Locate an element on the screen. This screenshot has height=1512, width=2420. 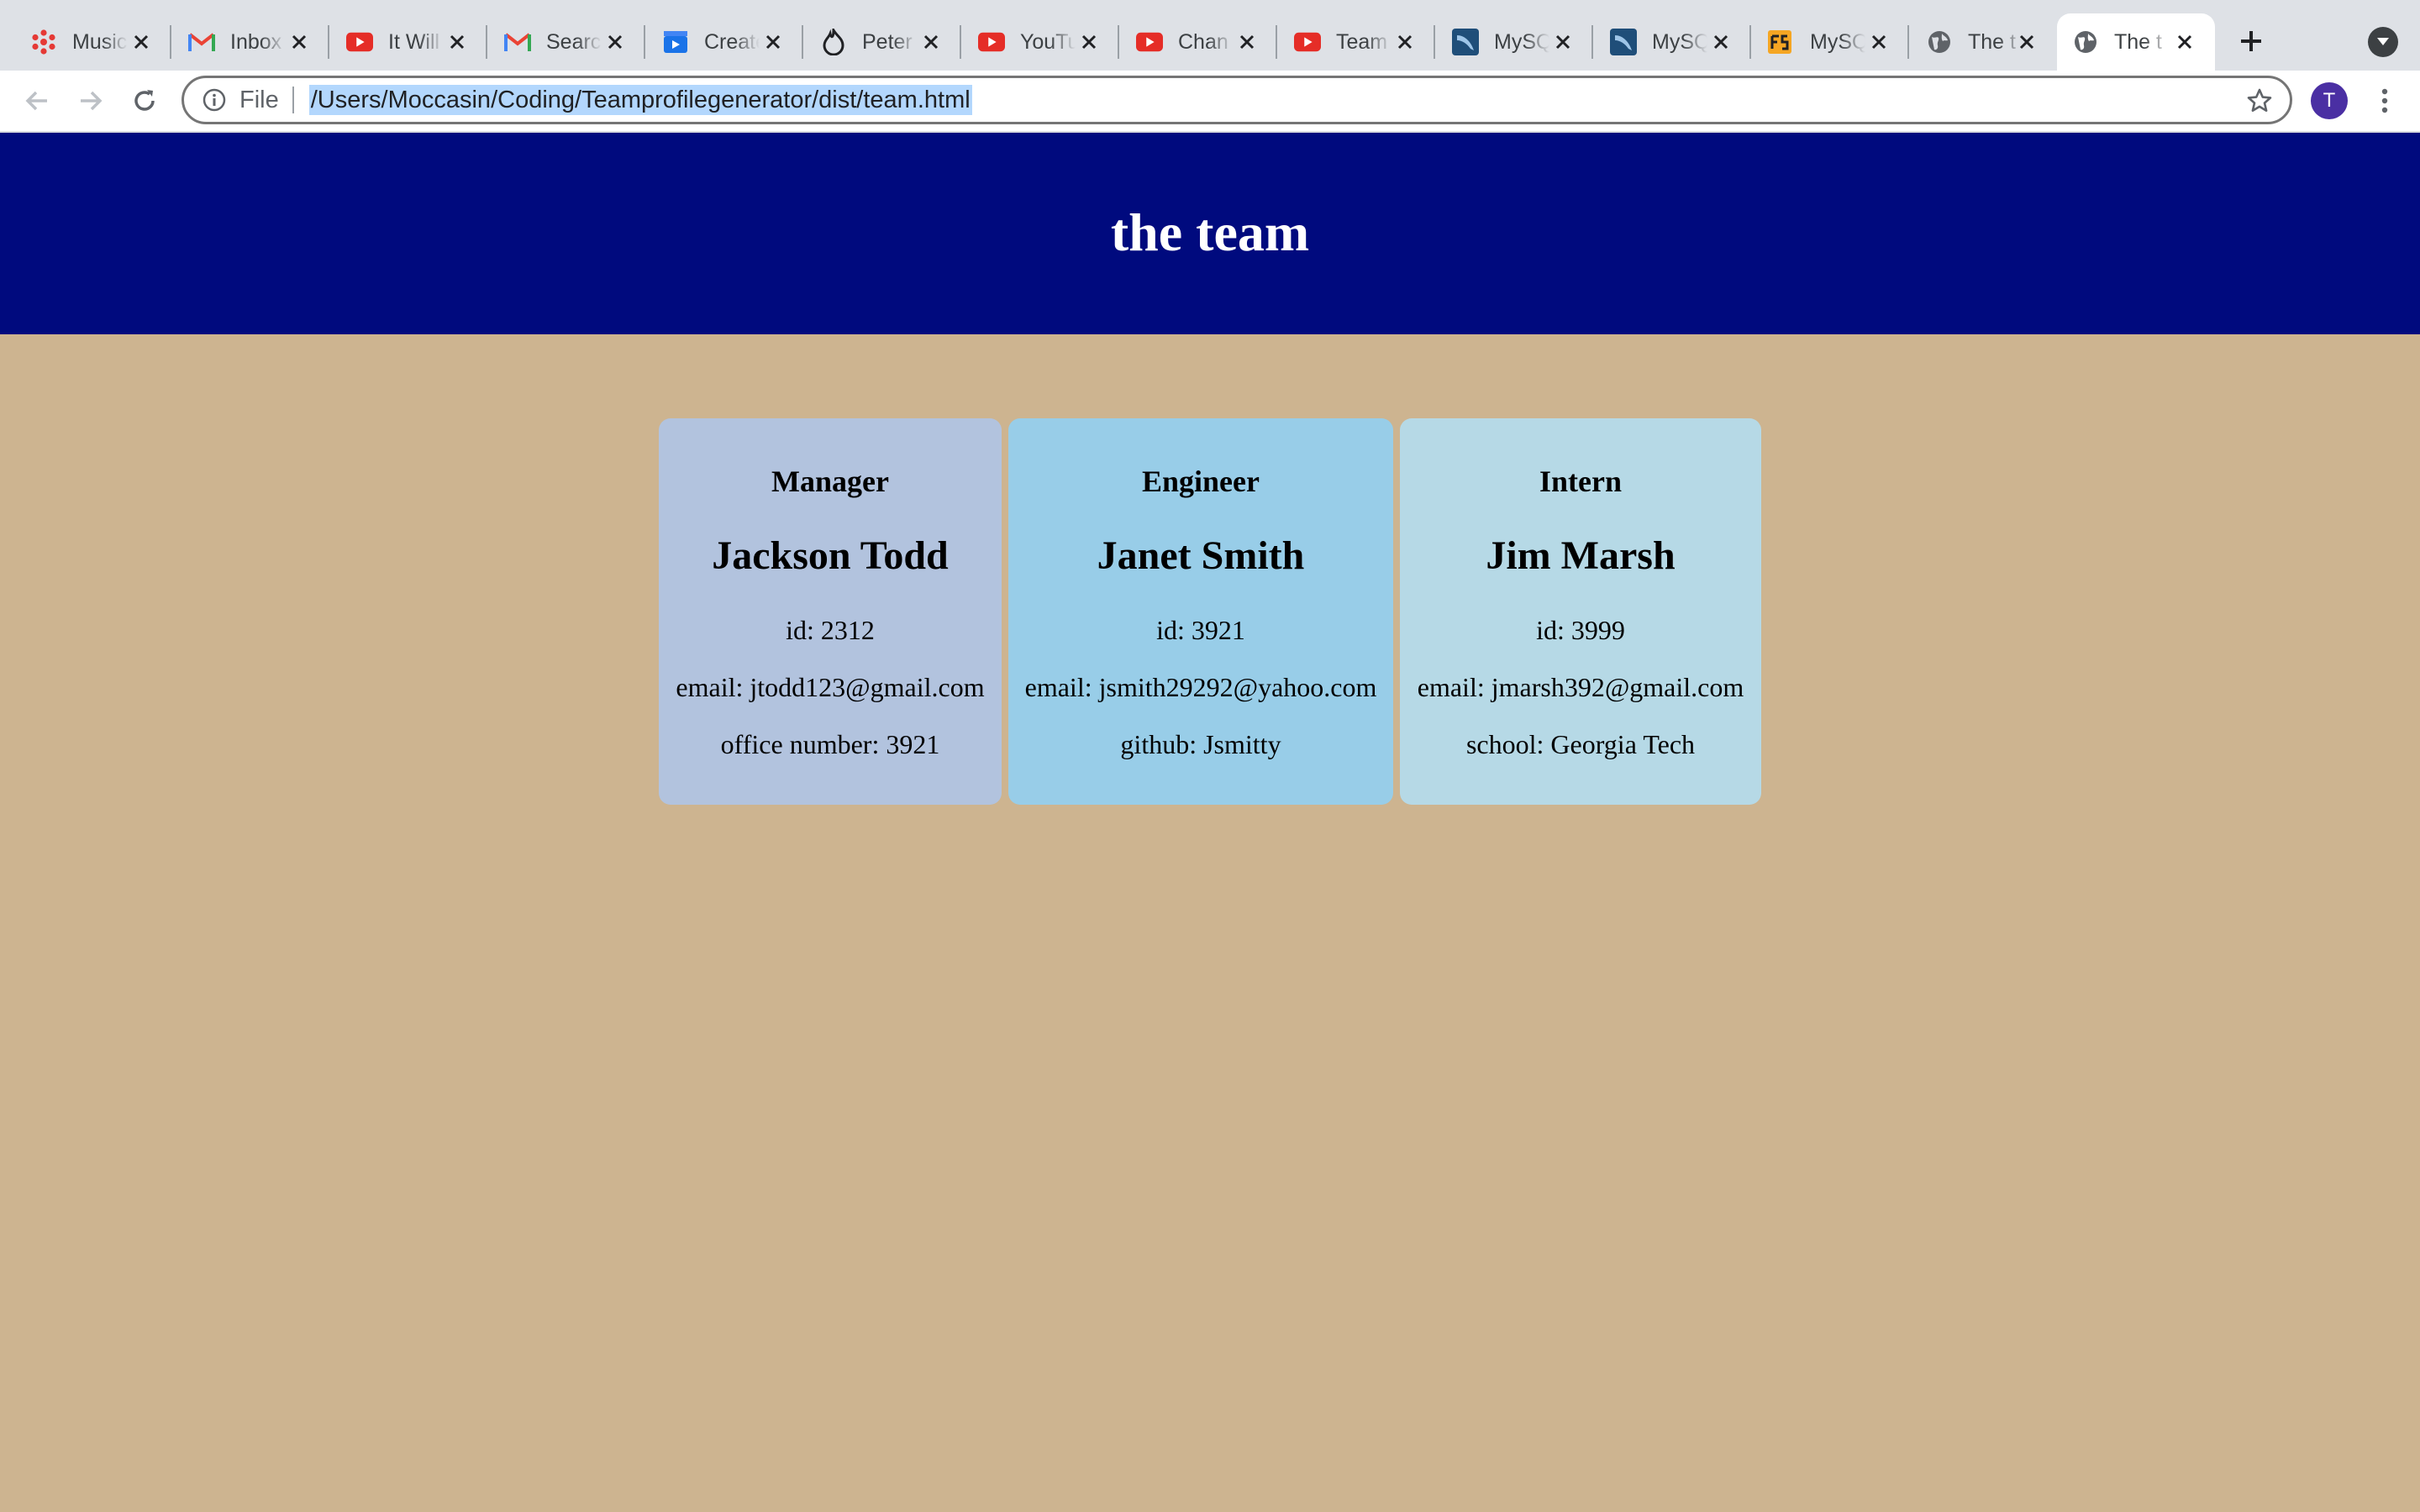
tab-youtube: YouTube is located at coordinates (1041, 42).